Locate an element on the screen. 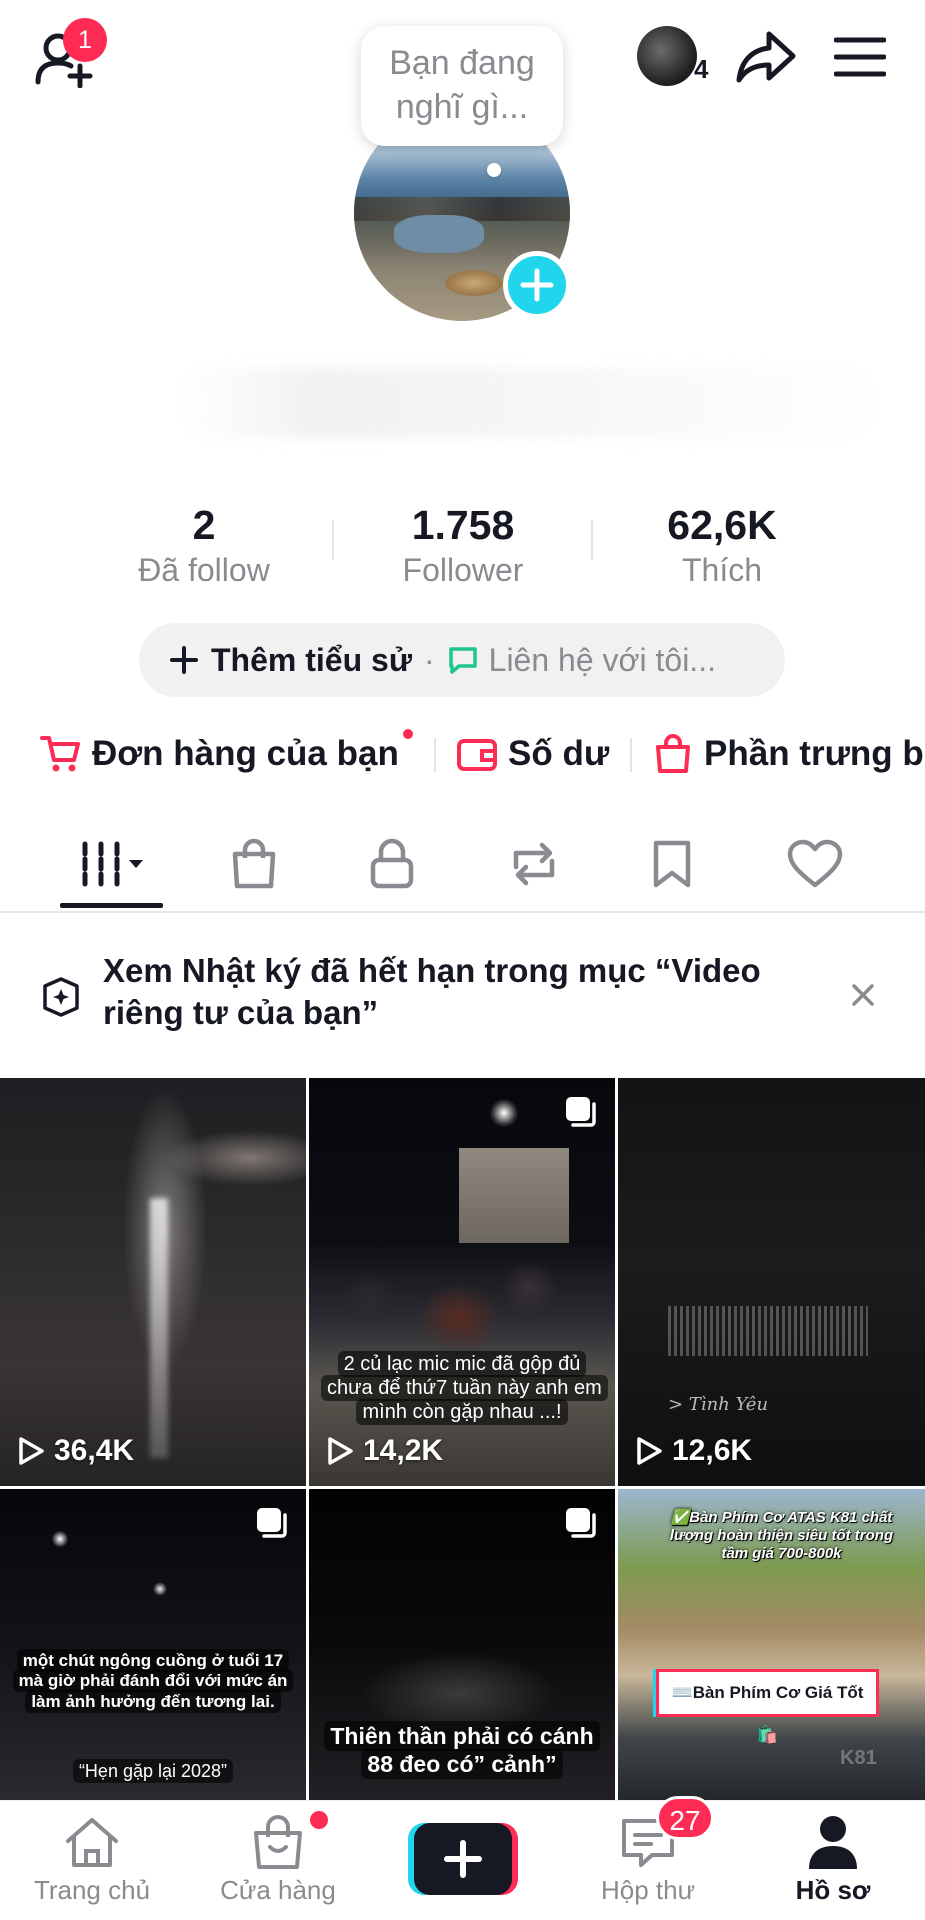  story-avatar is located at coordinates (667, 56).